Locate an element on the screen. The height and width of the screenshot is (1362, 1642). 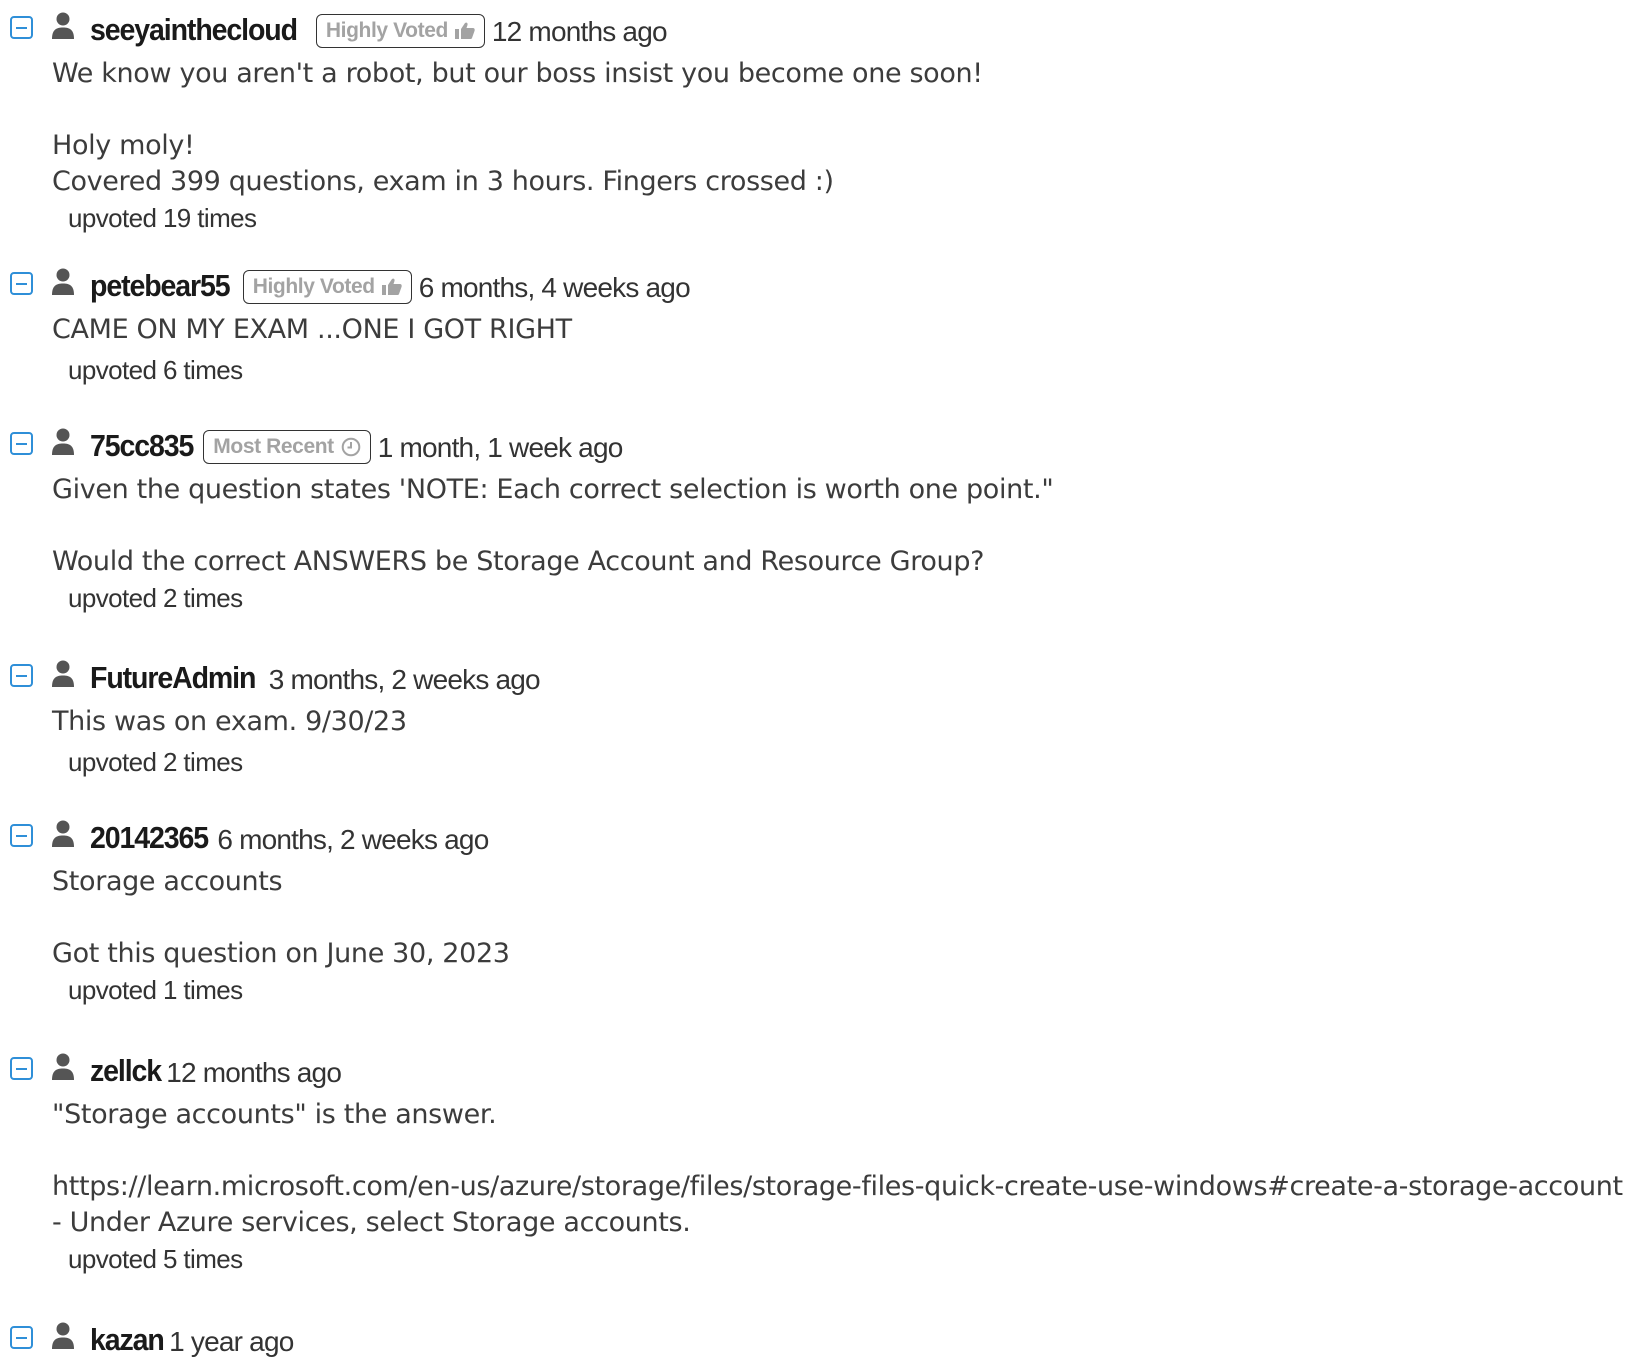
upvote-count: upvoted 1 times is located at coordinates (155, 990).